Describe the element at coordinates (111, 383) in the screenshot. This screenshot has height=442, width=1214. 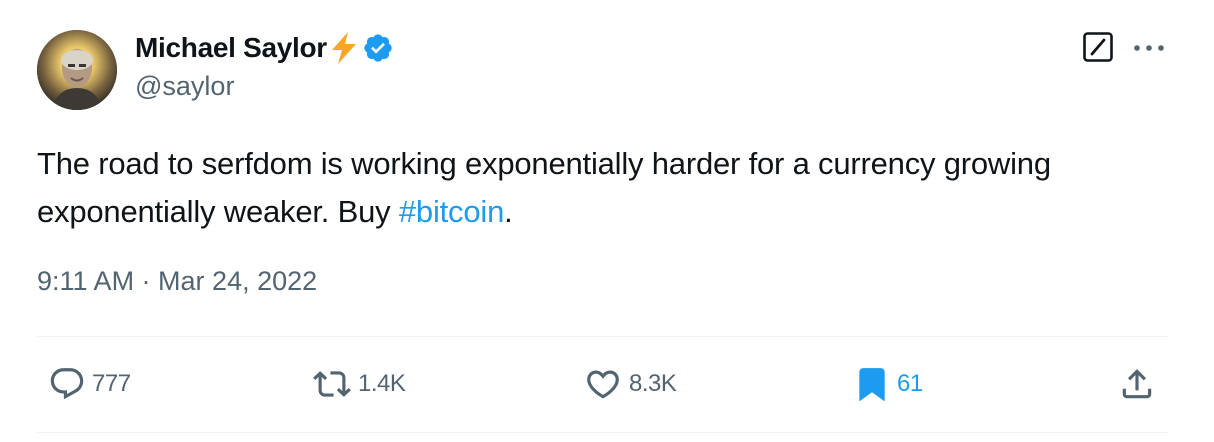
I see `reply-count: 777` at that location.